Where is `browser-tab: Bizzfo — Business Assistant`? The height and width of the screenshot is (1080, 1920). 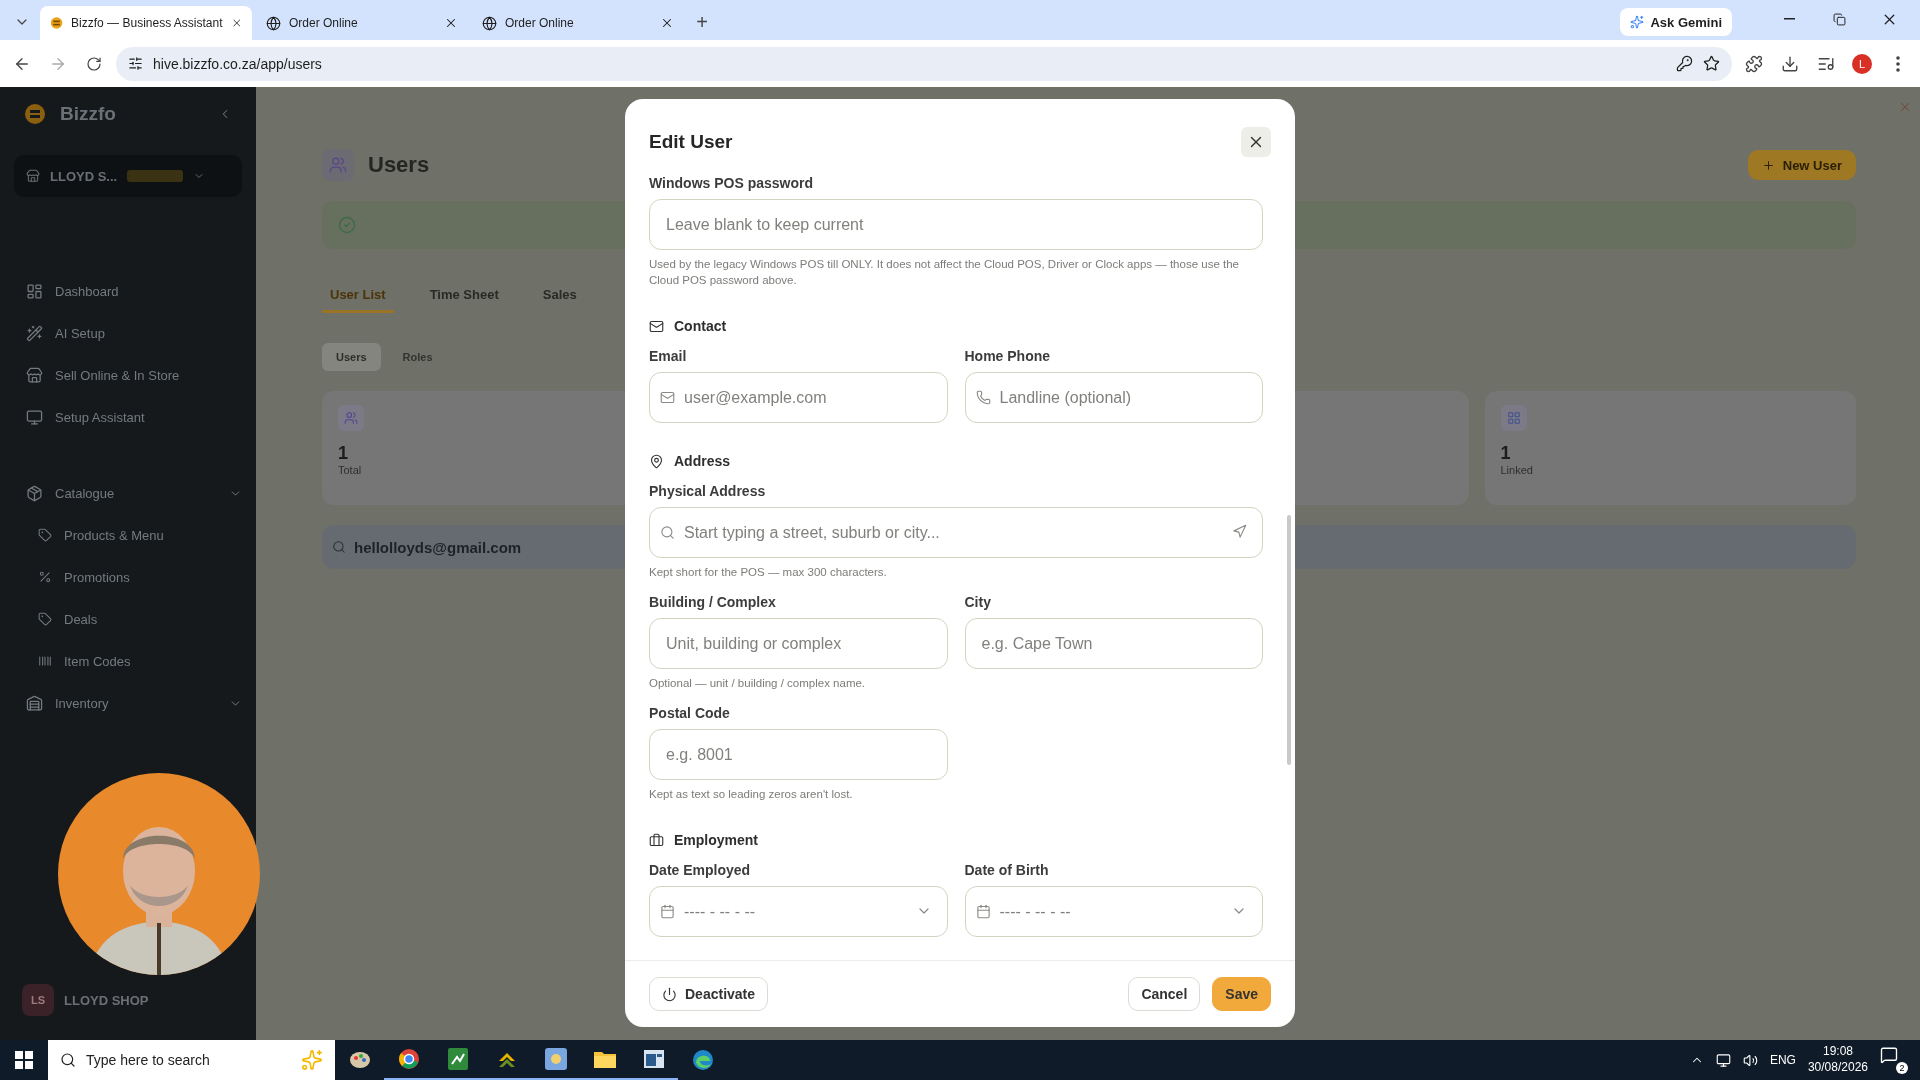 browser-tab: Bizzfo — Business Assistant is located at coordinates (146, 23).